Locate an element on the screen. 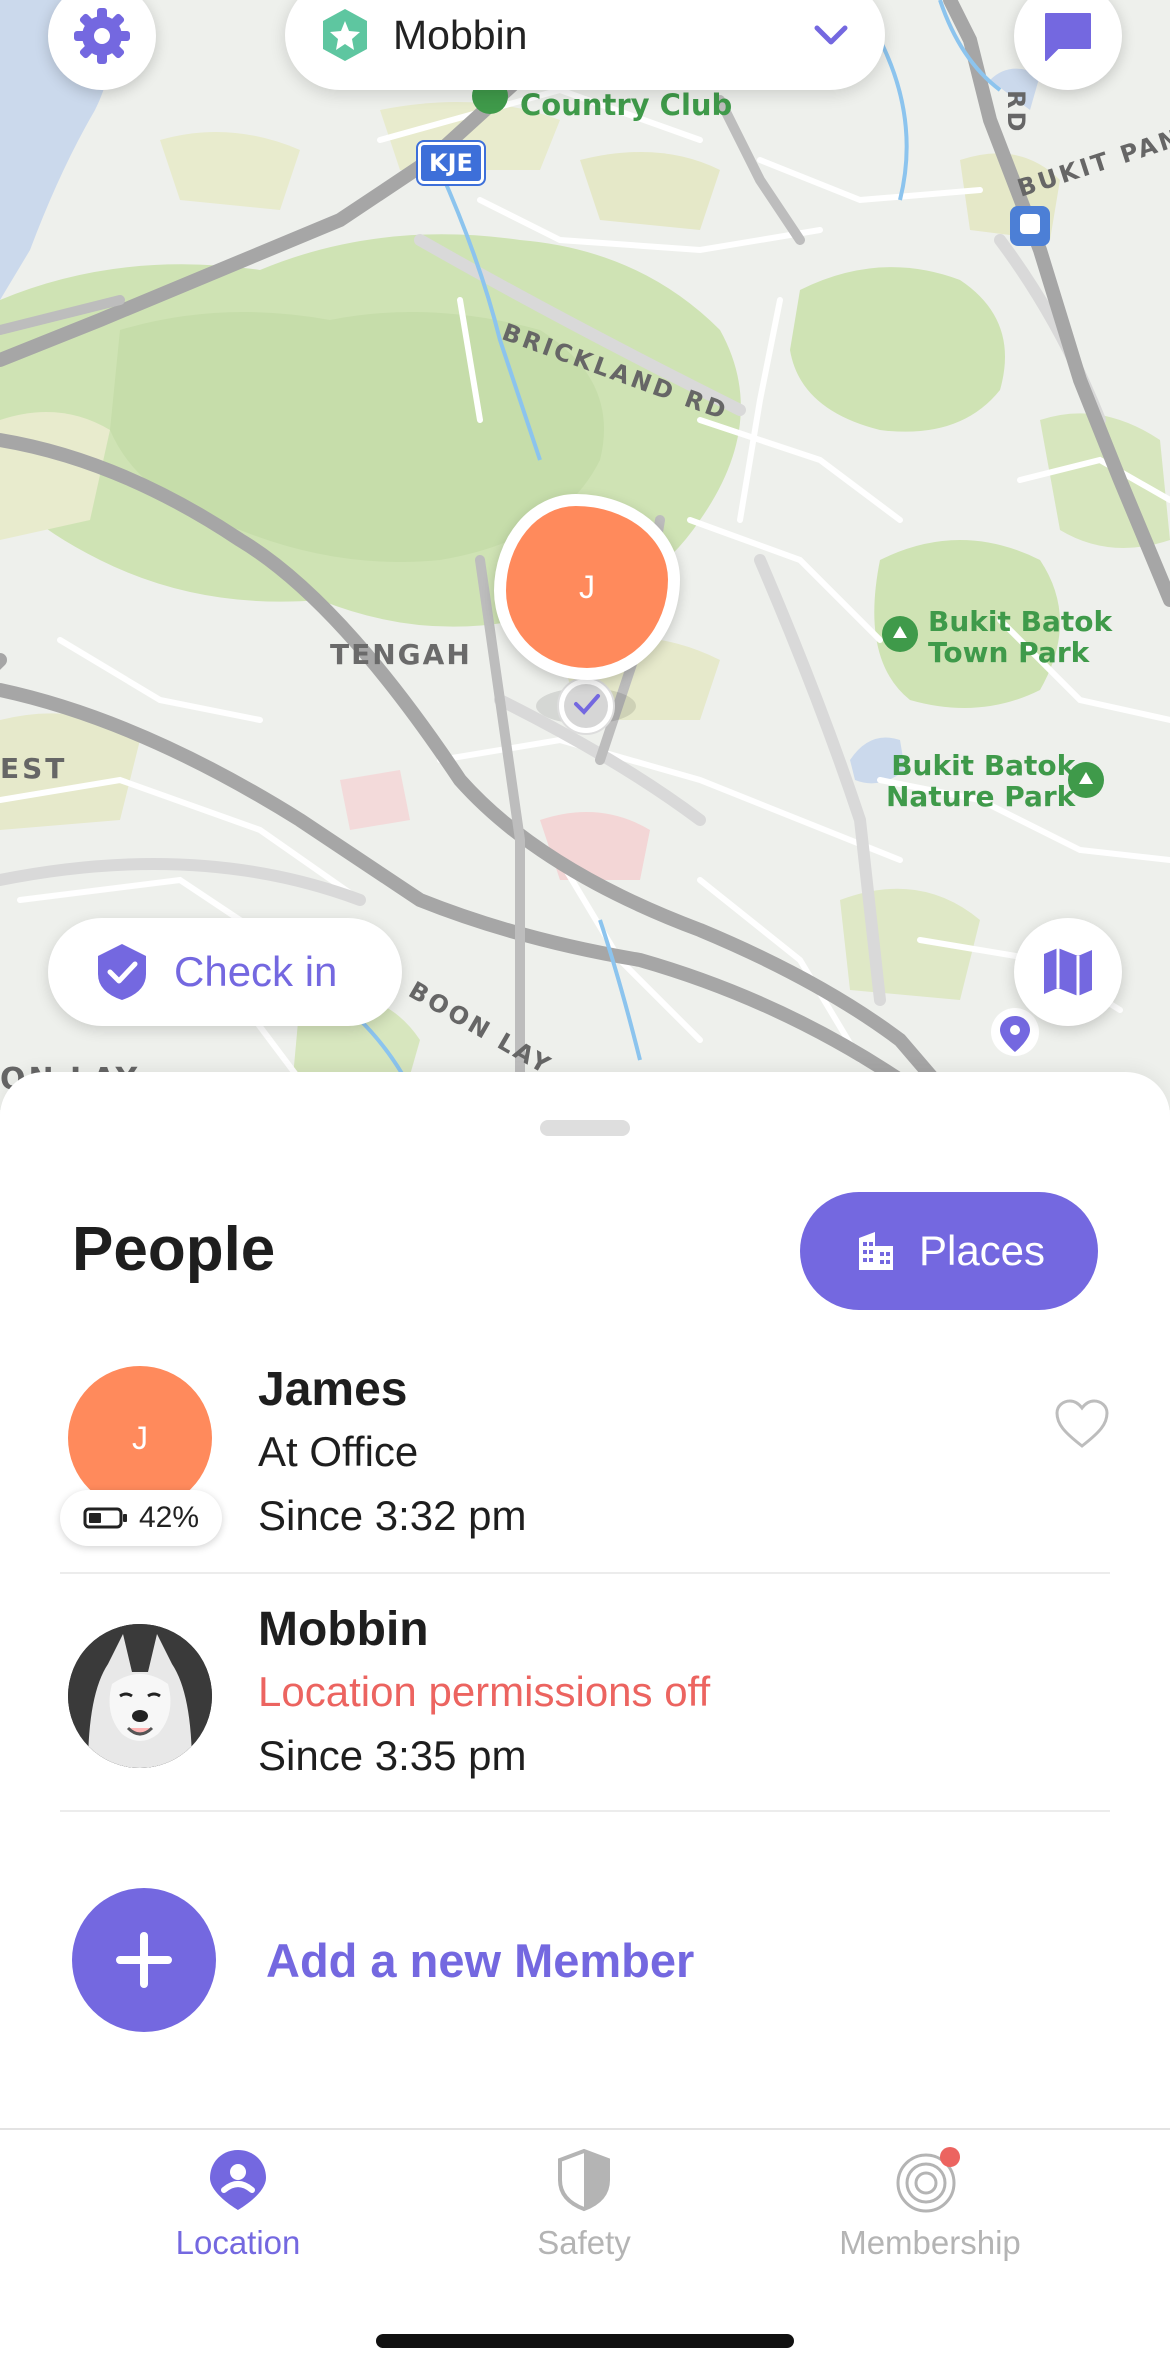 The image size is (1170, 2374). chat-bubble-icon is located at coordinates (1068, 37).